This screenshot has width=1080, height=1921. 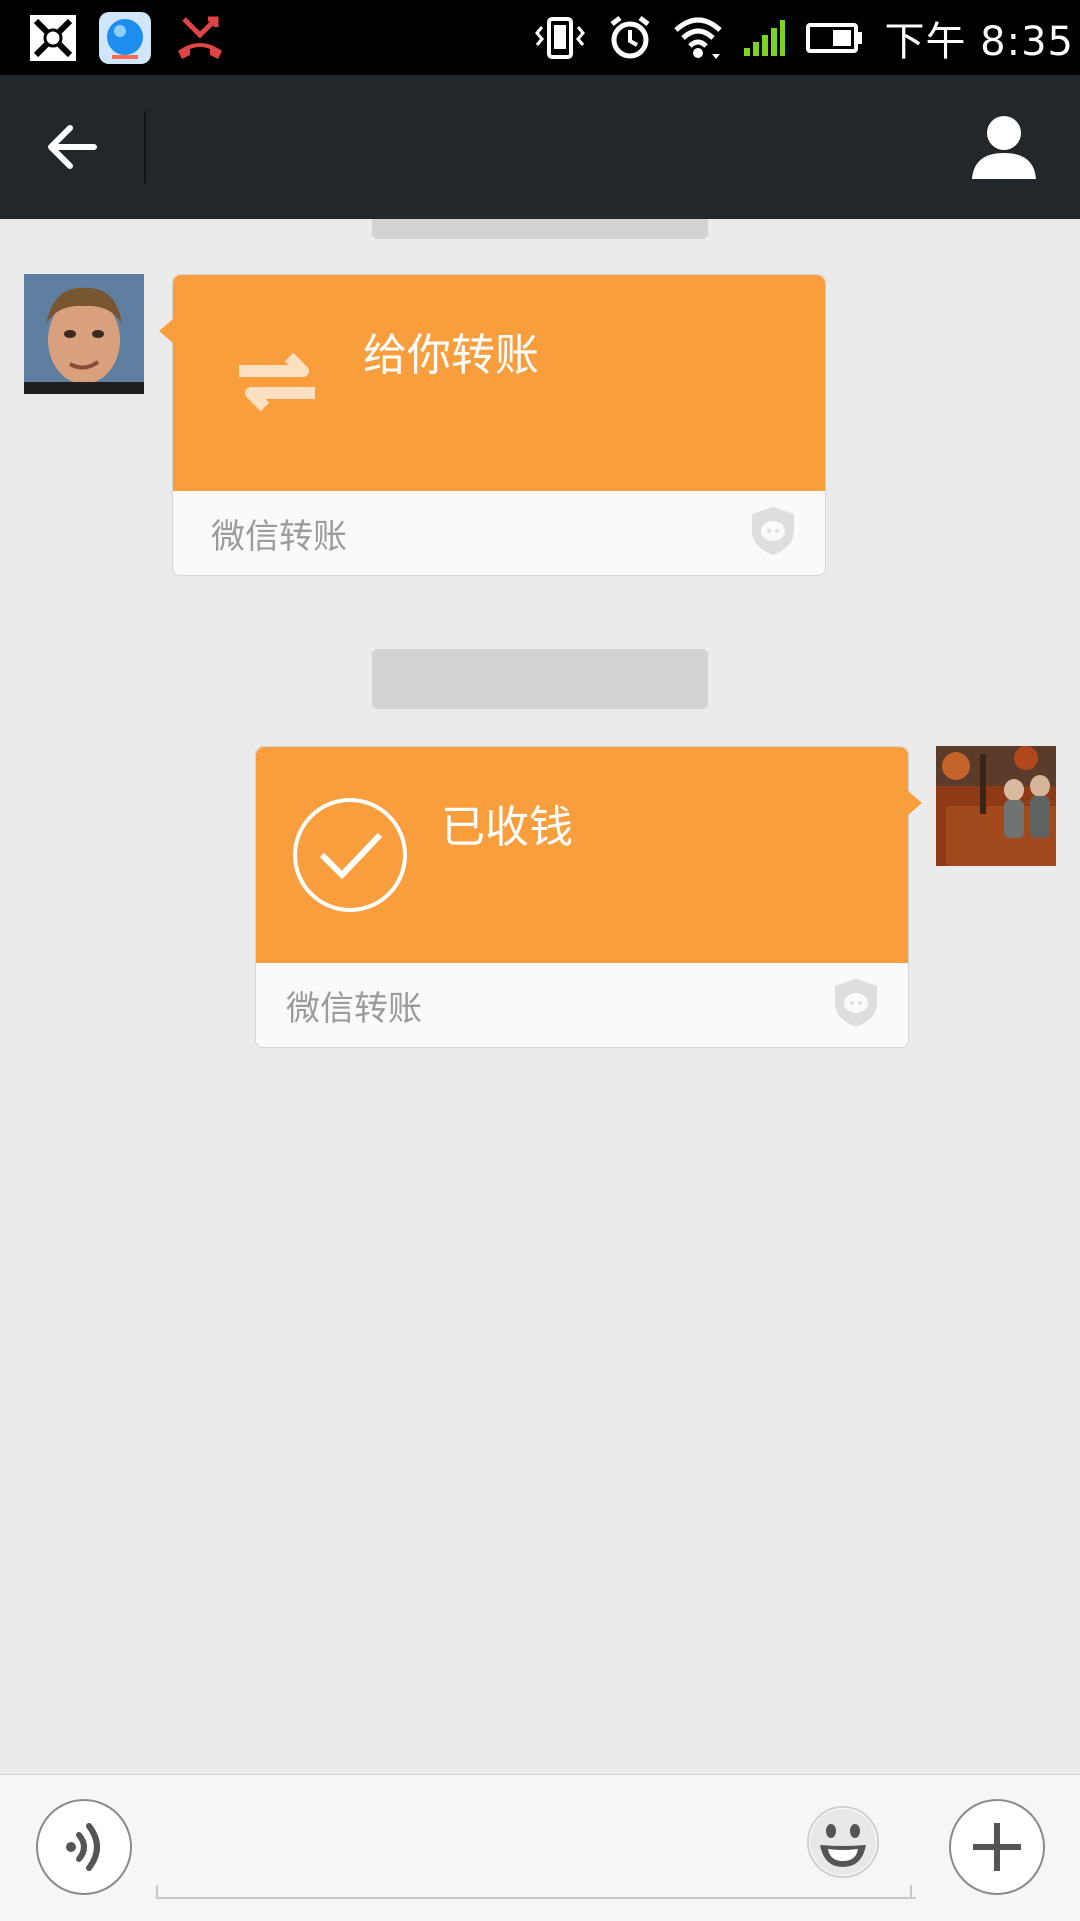 I want to click on back-arrow-icon, so click(x=72, y=147).